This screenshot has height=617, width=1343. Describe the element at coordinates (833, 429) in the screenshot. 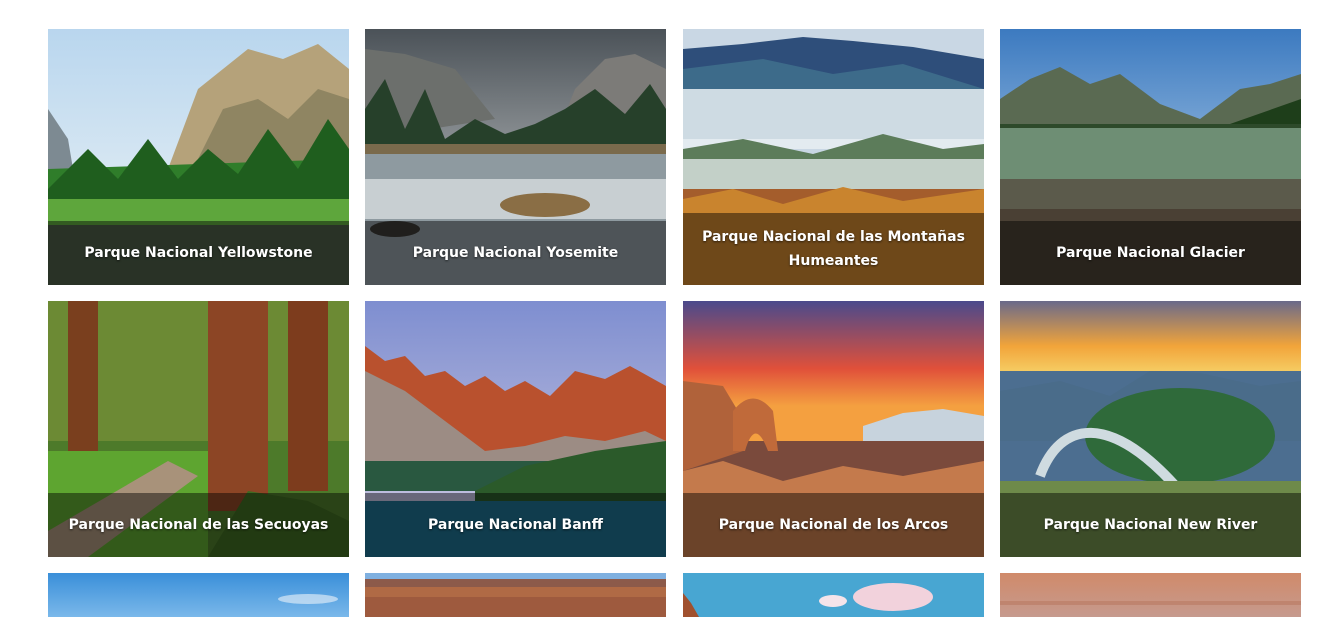

I see `park-card-arcos: Parque Nacional de los Arcos` at that location.